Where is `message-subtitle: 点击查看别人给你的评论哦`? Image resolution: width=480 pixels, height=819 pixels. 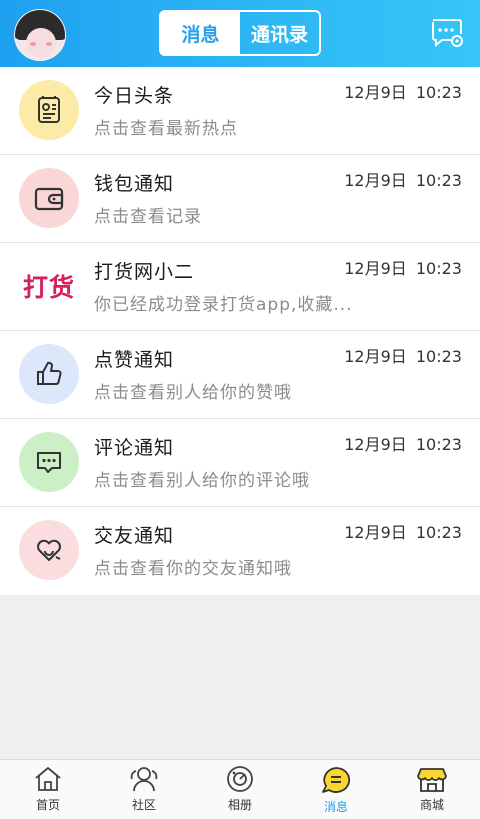 message-subtitle: 点击查看别人给你的评论哦 is located at coordinates (202, 481).